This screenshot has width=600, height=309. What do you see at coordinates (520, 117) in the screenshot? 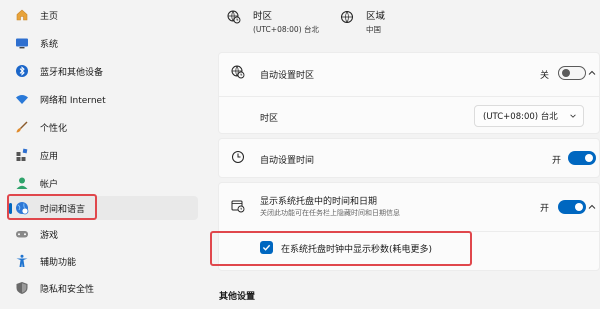
I see `timezone-dropdown-value: (UTC+08:00) 台北` at bounding box center [520, 117].